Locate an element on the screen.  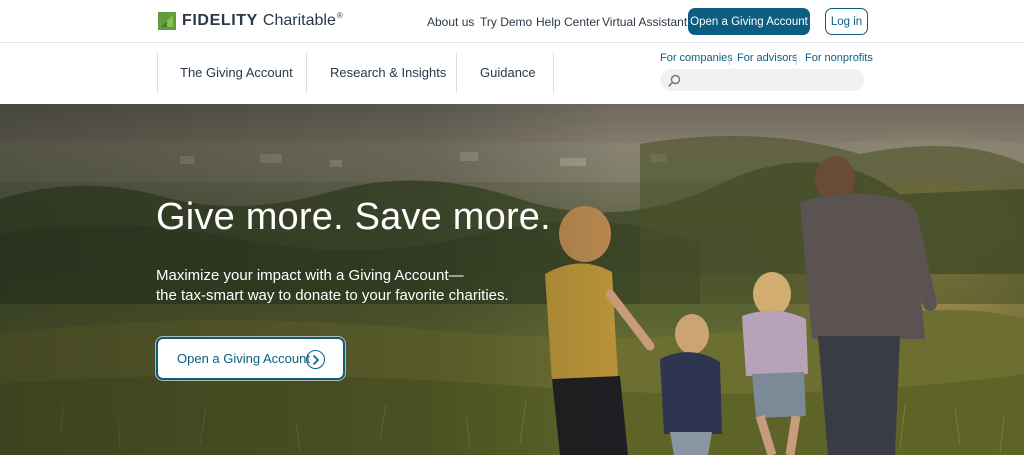
login-button: Log in is located at coordinates (846, 21).